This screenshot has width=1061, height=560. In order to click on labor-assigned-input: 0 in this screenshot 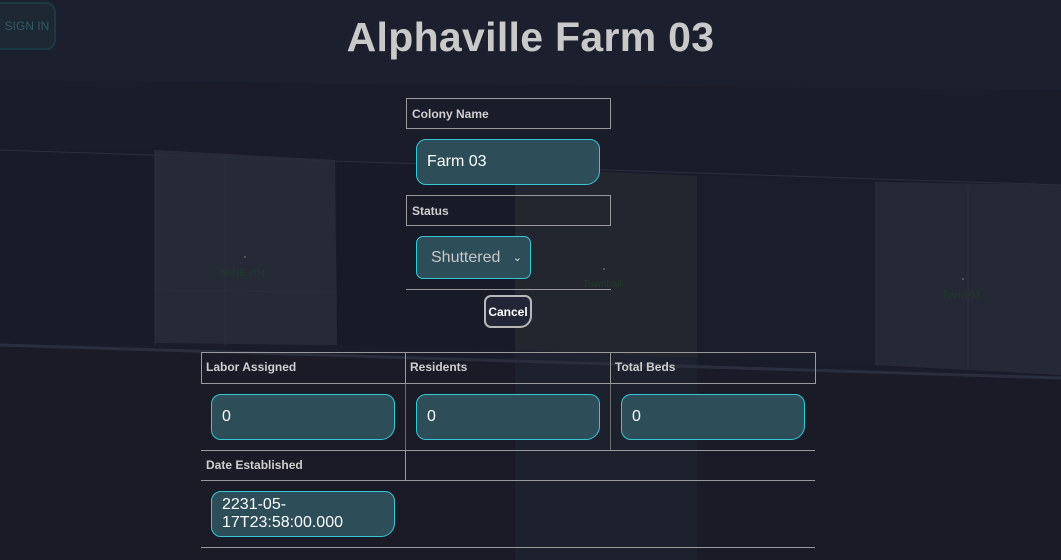, I will do `click(303, 417)`.